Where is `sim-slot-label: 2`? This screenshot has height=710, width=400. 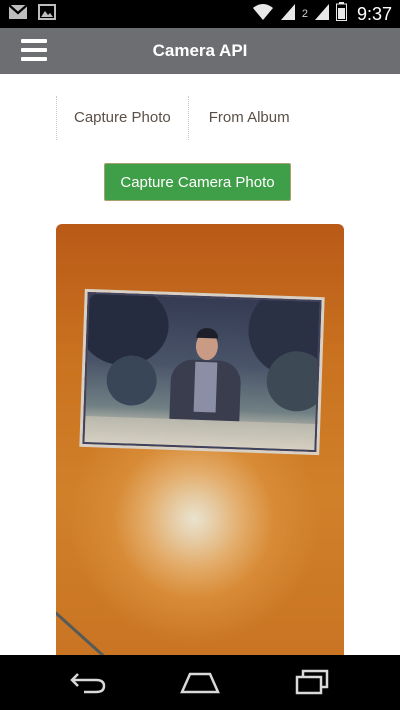
sim-slot-label: 2 is located at coordinates (304, 14).